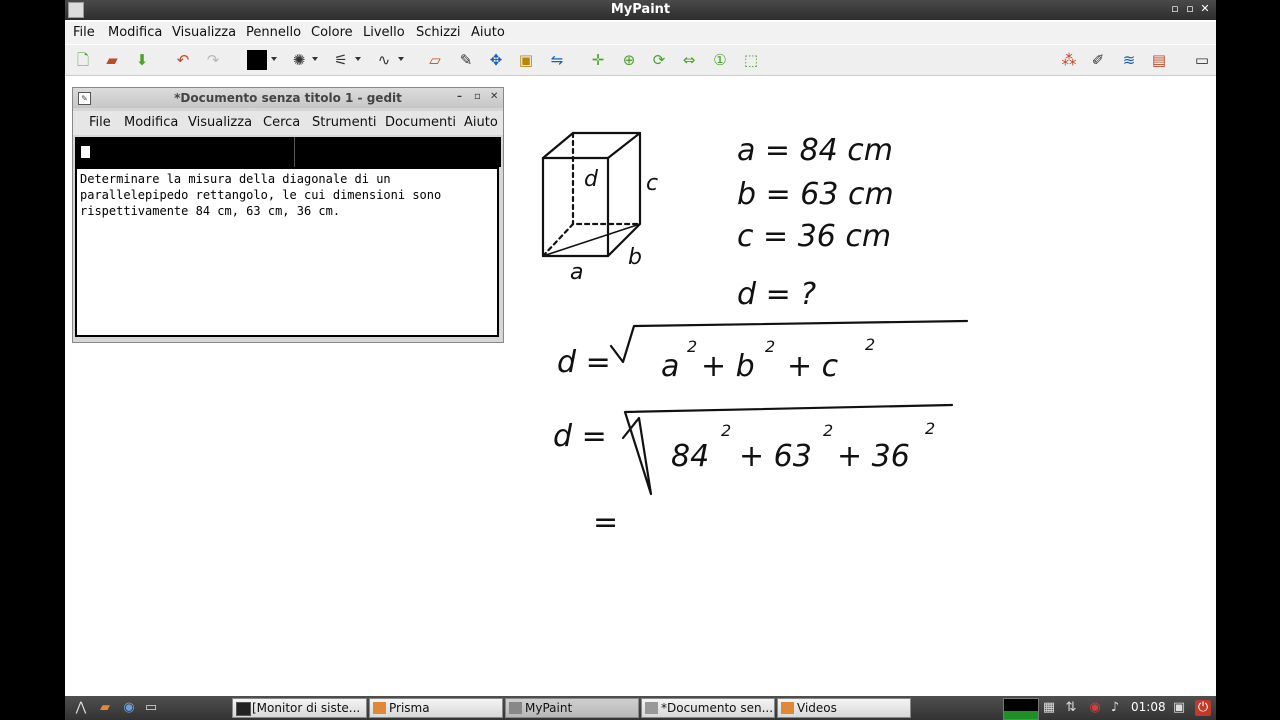  I want to click on brush-settings-icon: ⚟, so click(341, 60).